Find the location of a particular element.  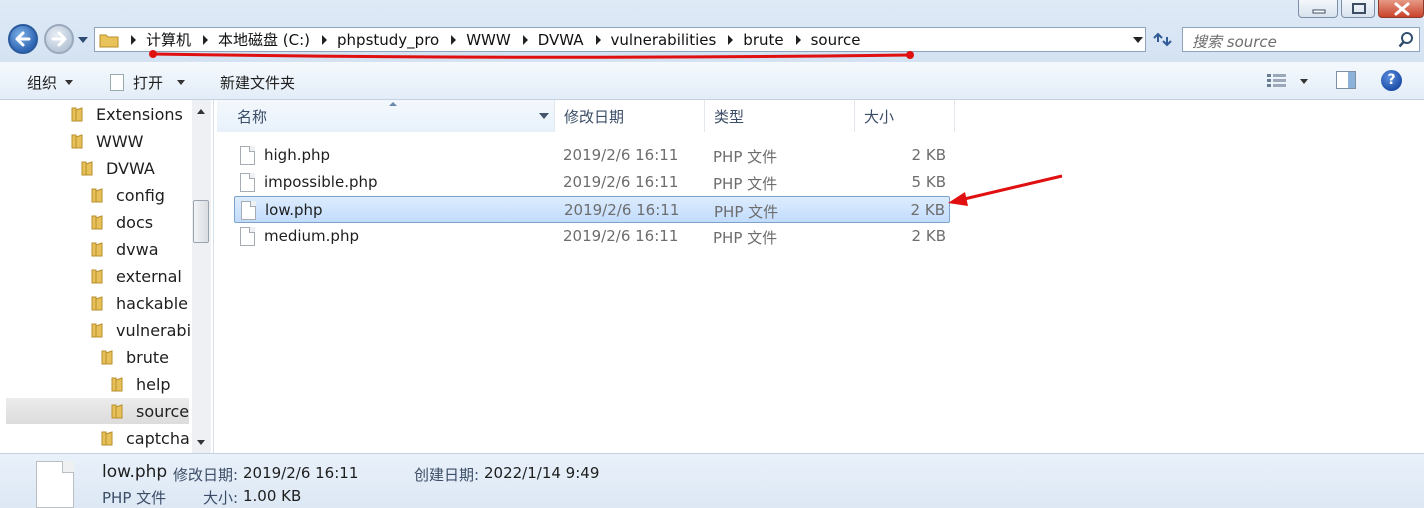

minimize-icon is located at coordinates (1319, 11).